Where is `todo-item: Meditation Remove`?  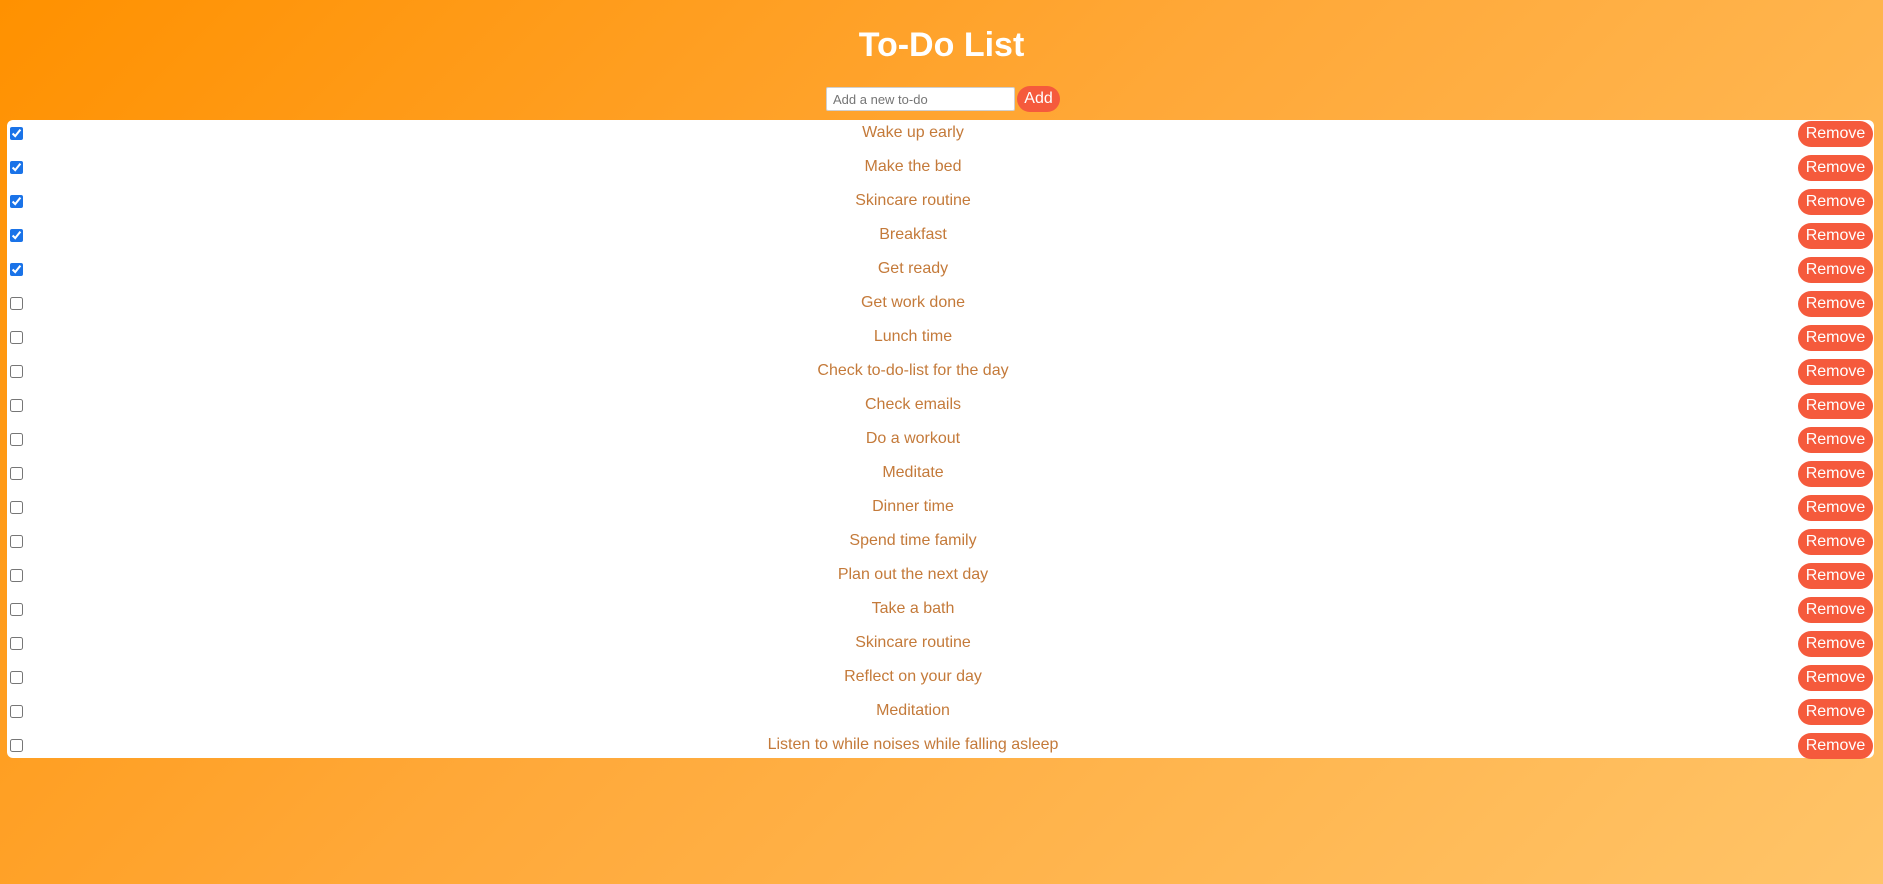 todo-item: Meditation Remove is located at coordinates (940, 716).